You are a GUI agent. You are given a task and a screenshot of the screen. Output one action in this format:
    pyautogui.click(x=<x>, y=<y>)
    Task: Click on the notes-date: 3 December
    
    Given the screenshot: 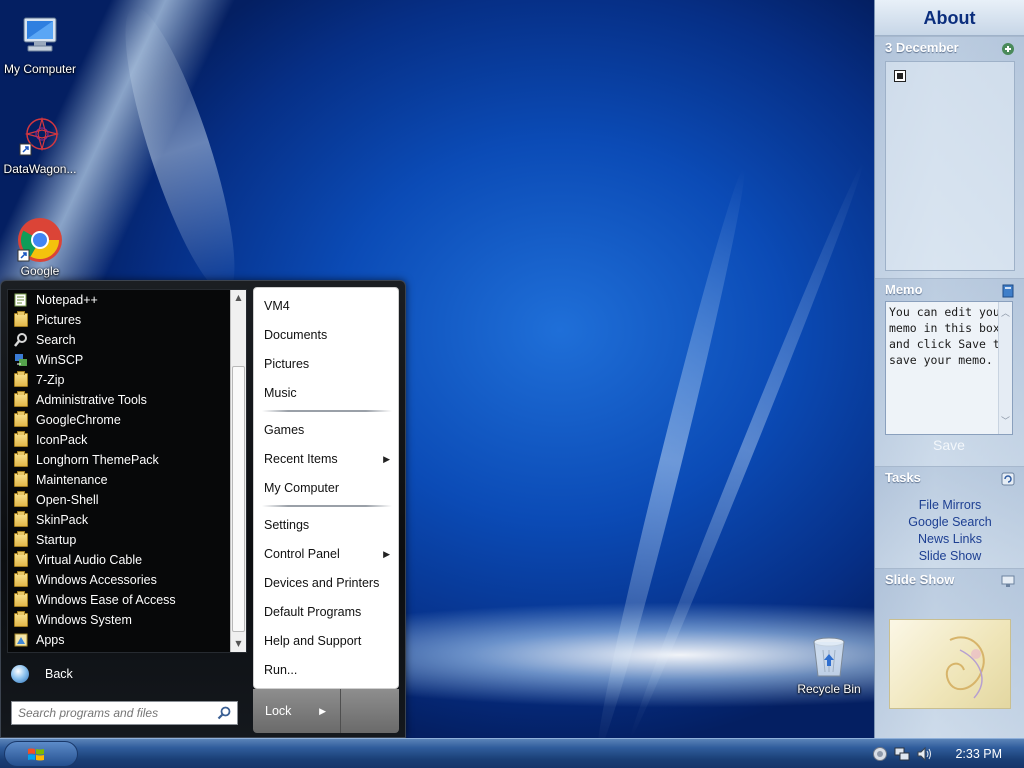 What is the action you would take?
    pyautogui.click(x=949, y=48)
    